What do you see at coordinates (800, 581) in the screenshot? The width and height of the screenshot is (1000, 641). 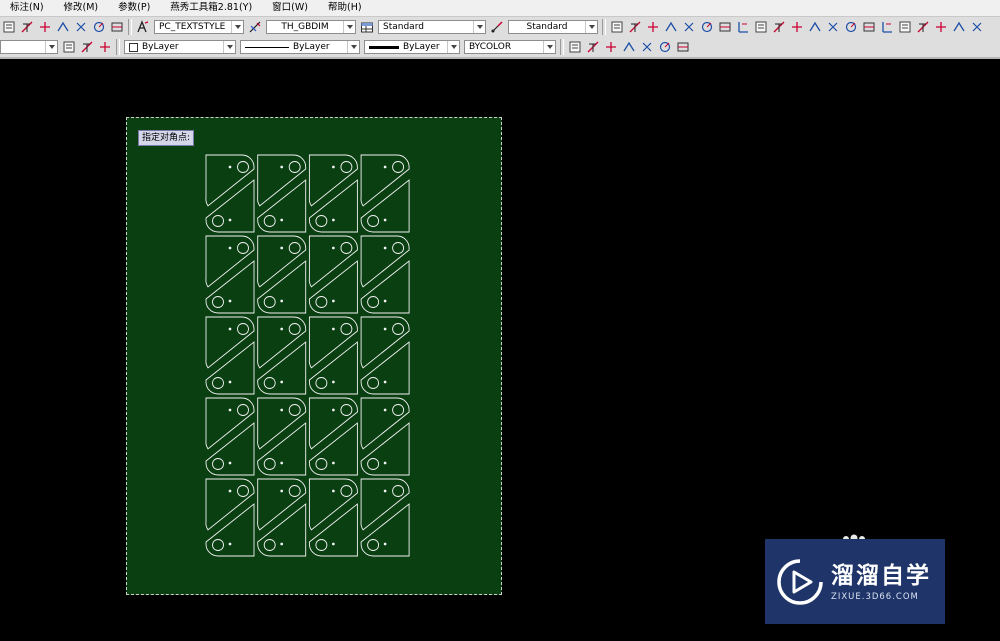 I see `play-logo-icon` at bounding box center [800, 581].